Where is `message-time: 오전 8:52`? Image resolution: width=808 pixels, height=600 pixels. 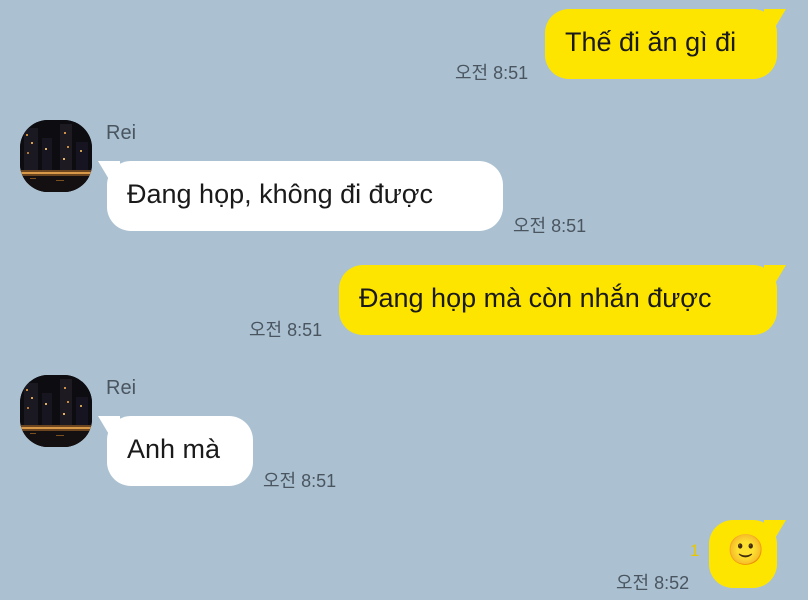 message-time: 오전 8:52 is located at coordinates (653, 583).